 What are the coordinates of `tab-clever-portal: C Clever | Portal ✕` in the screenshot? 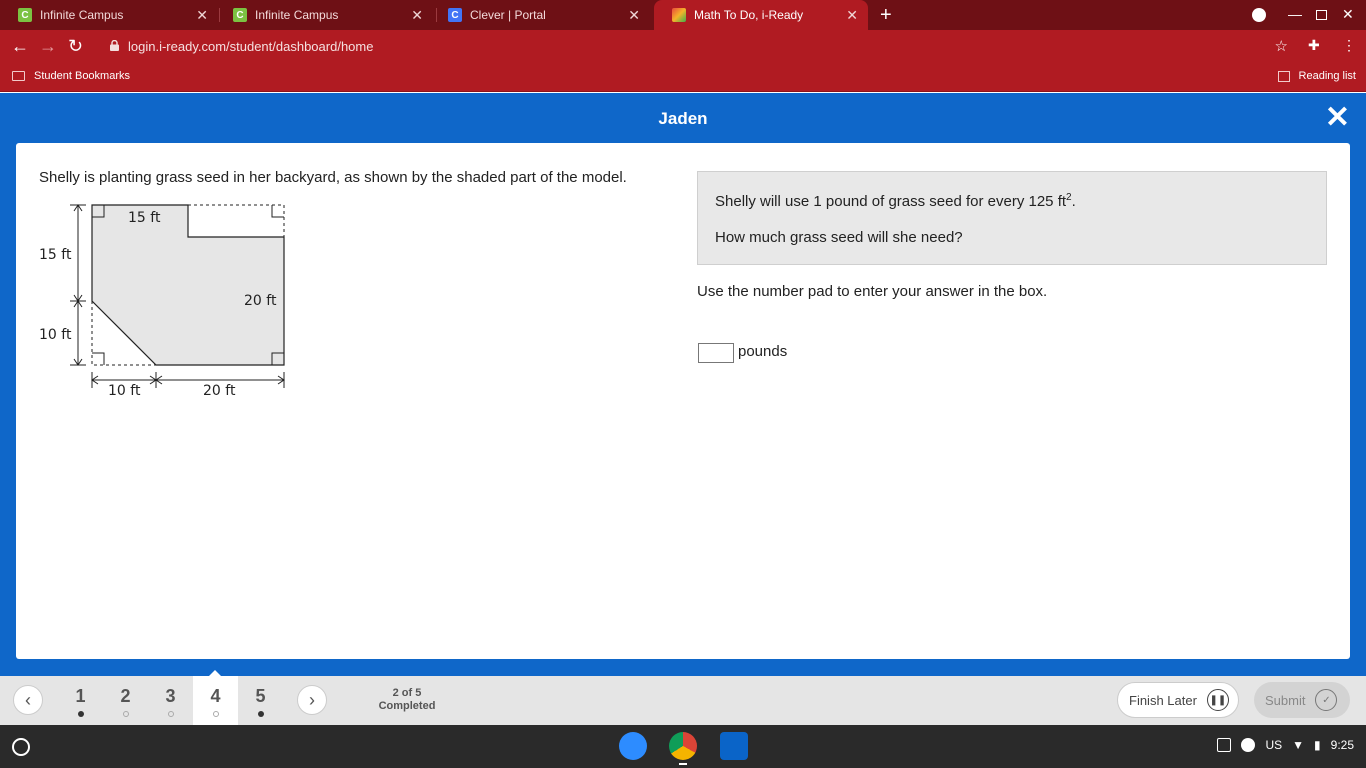 It's located at (540, 15).